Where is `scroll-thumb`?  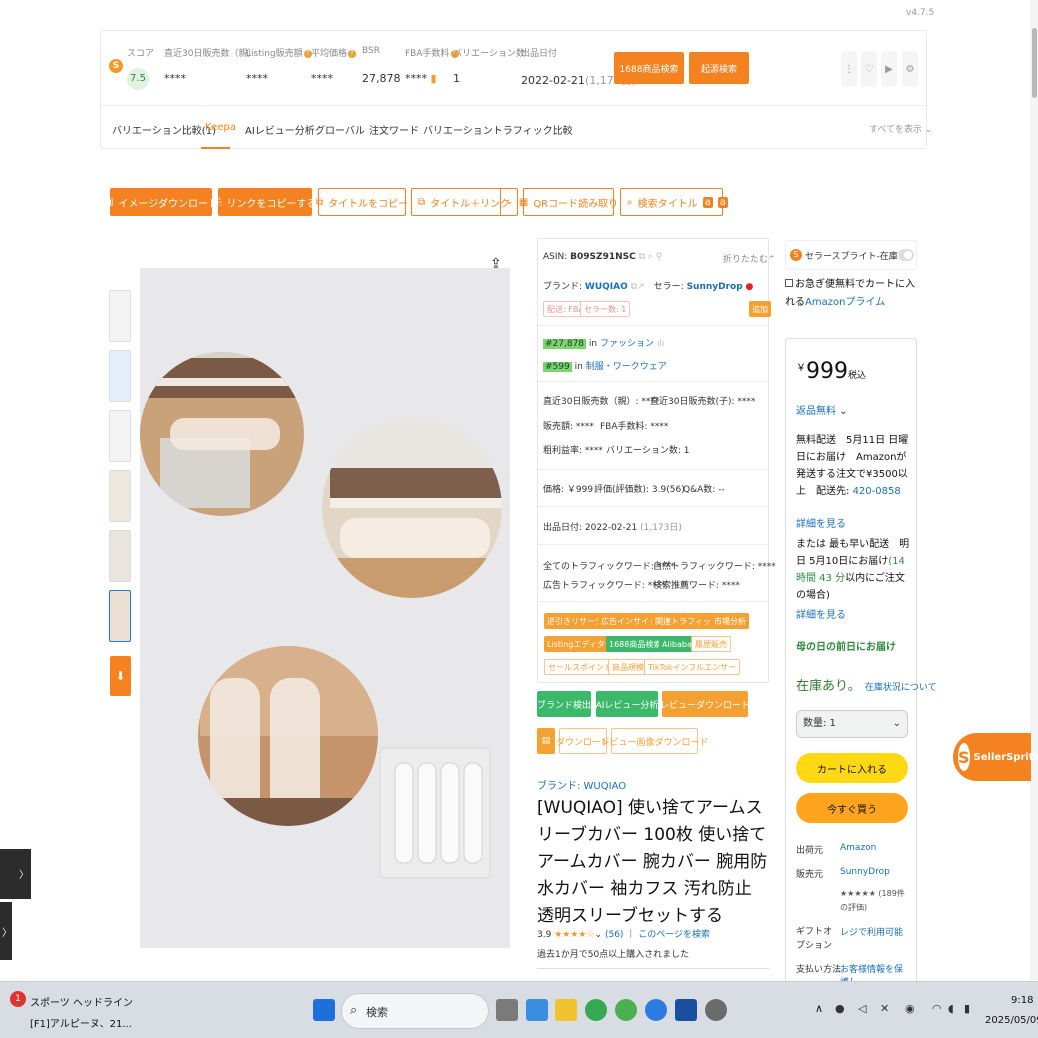
scroll-thumb is located at coordinates (1034, 63).